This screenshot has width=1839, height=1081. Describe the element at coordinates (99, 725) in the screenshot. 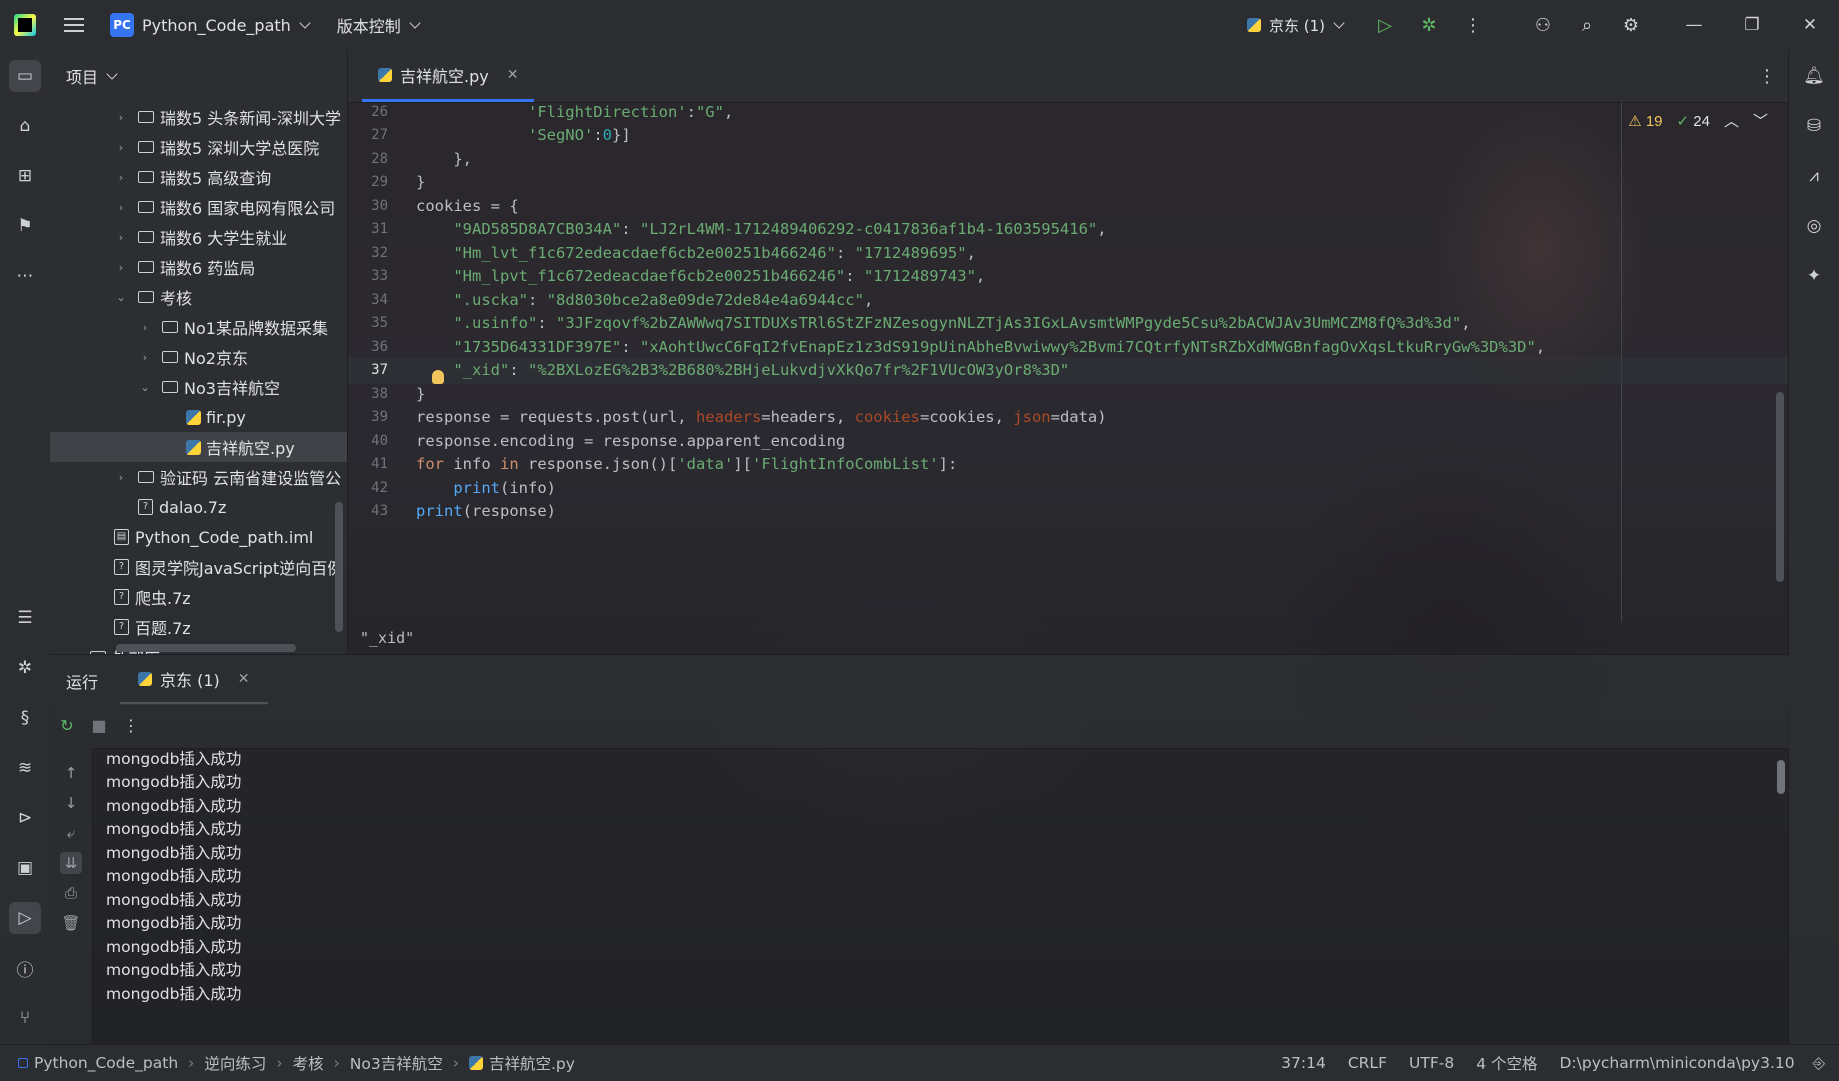

I see `stop-icon: ■` at that location.